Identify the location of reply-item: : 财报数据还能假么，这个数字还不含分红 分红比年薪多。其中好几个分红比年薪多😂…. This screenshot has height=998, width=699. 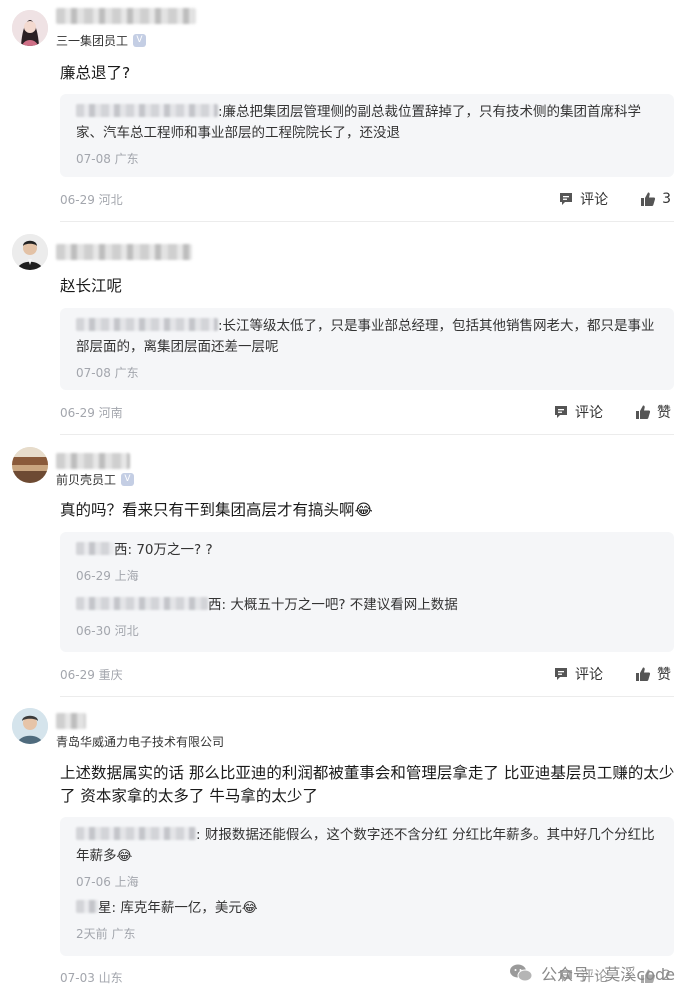
(368, 857).